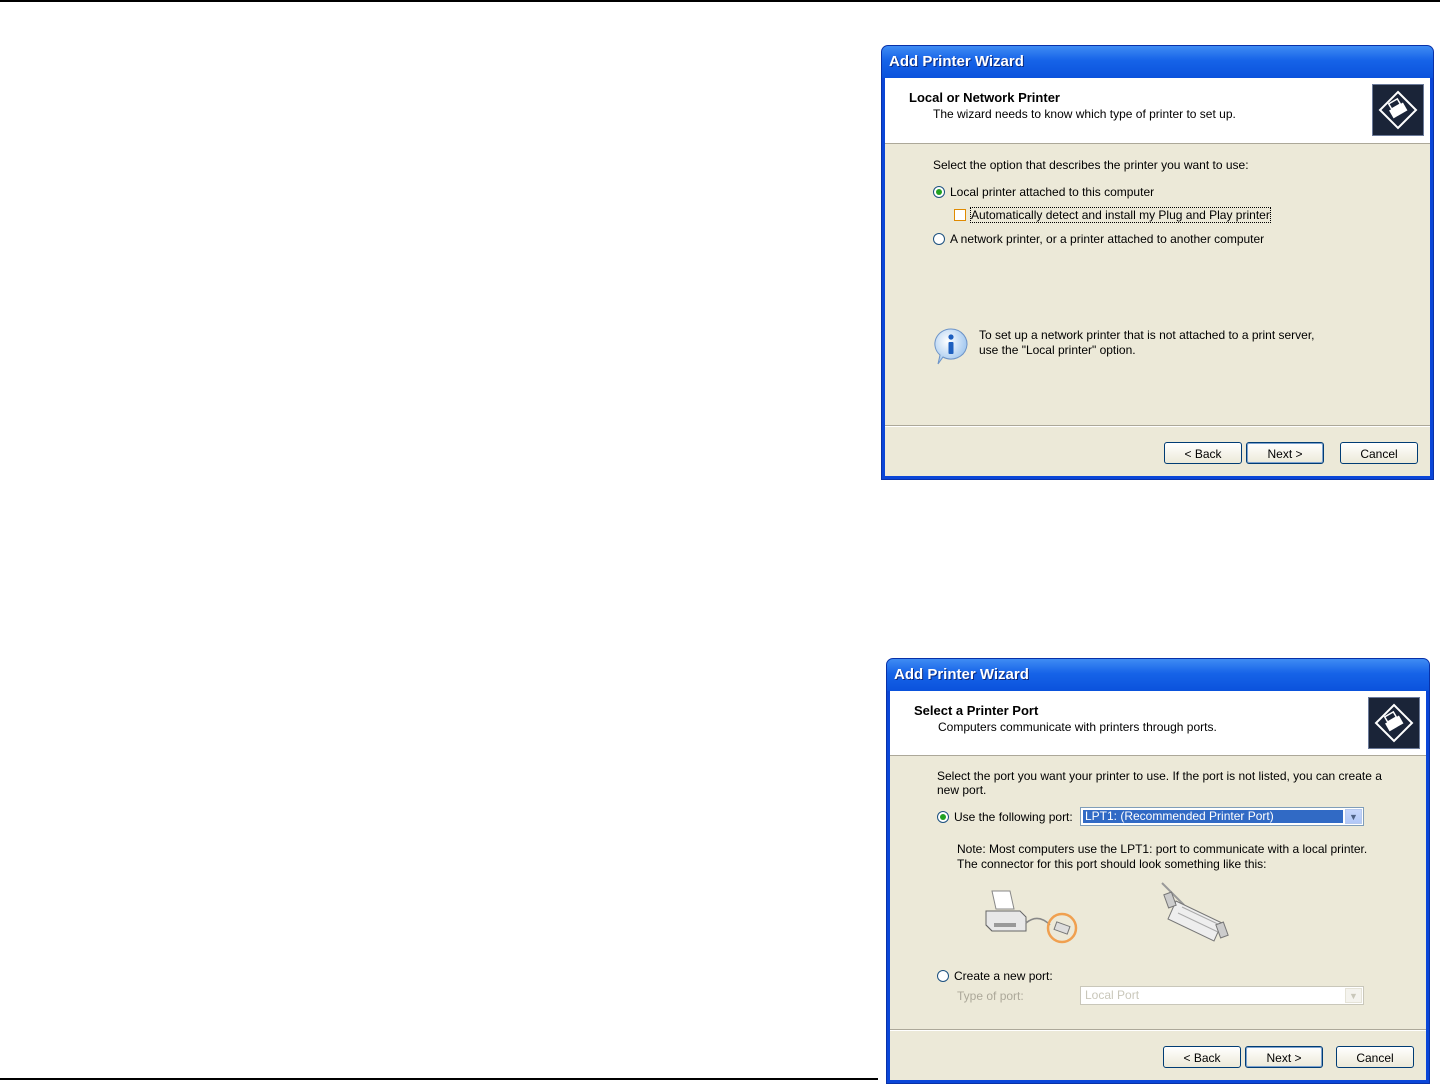 Image resolution: width=1440 pixels, height=1092 pixels. Describe the element at coordinates (960, 215) in the screenshot. I see `auto-detect-checkbox` at that location.